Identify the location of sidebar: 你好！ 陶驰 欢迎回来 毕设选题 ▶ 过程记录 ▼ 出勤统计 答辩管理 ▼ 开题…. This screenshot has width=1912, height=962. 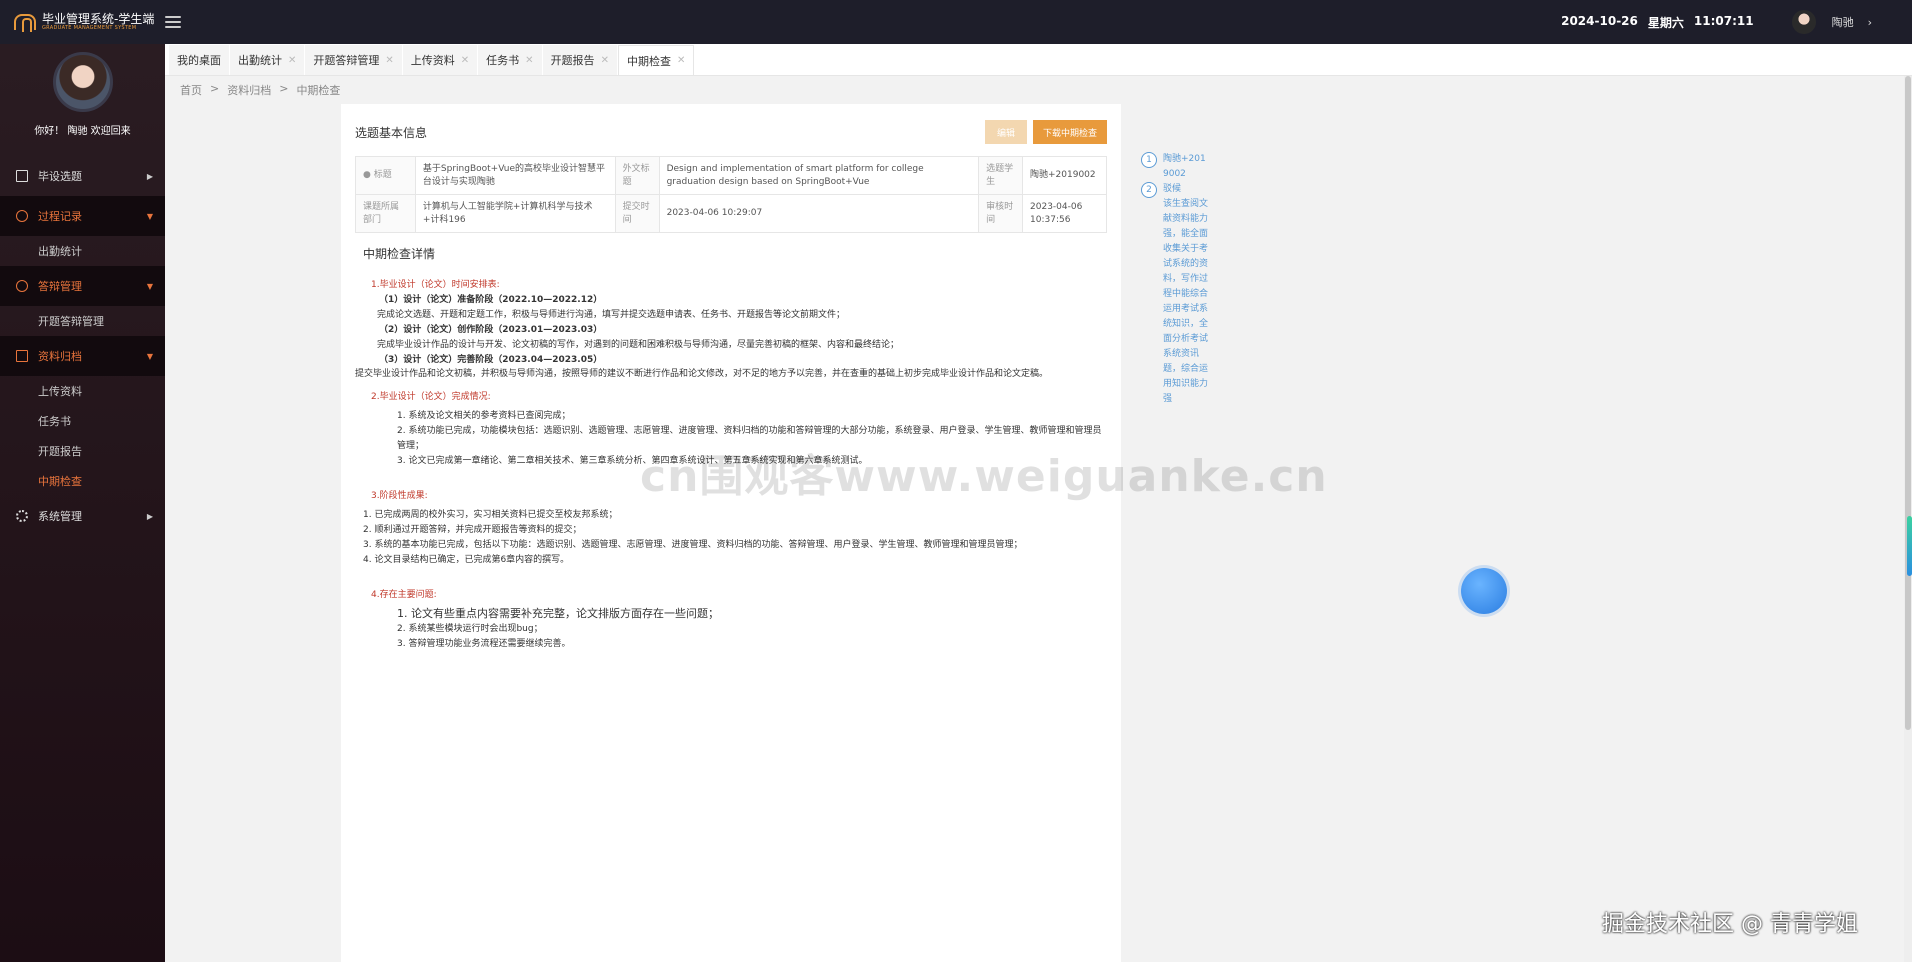
(82, 503).